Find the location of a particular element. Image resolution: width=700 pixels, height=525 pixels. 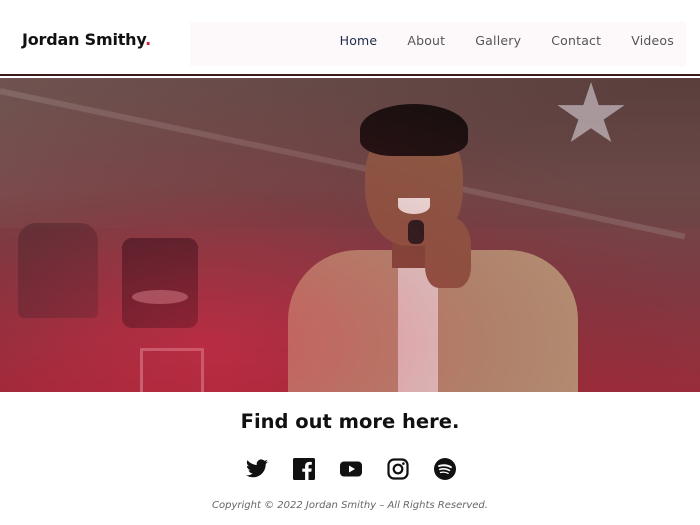

spotify-link is located at coordinates (445, 469).